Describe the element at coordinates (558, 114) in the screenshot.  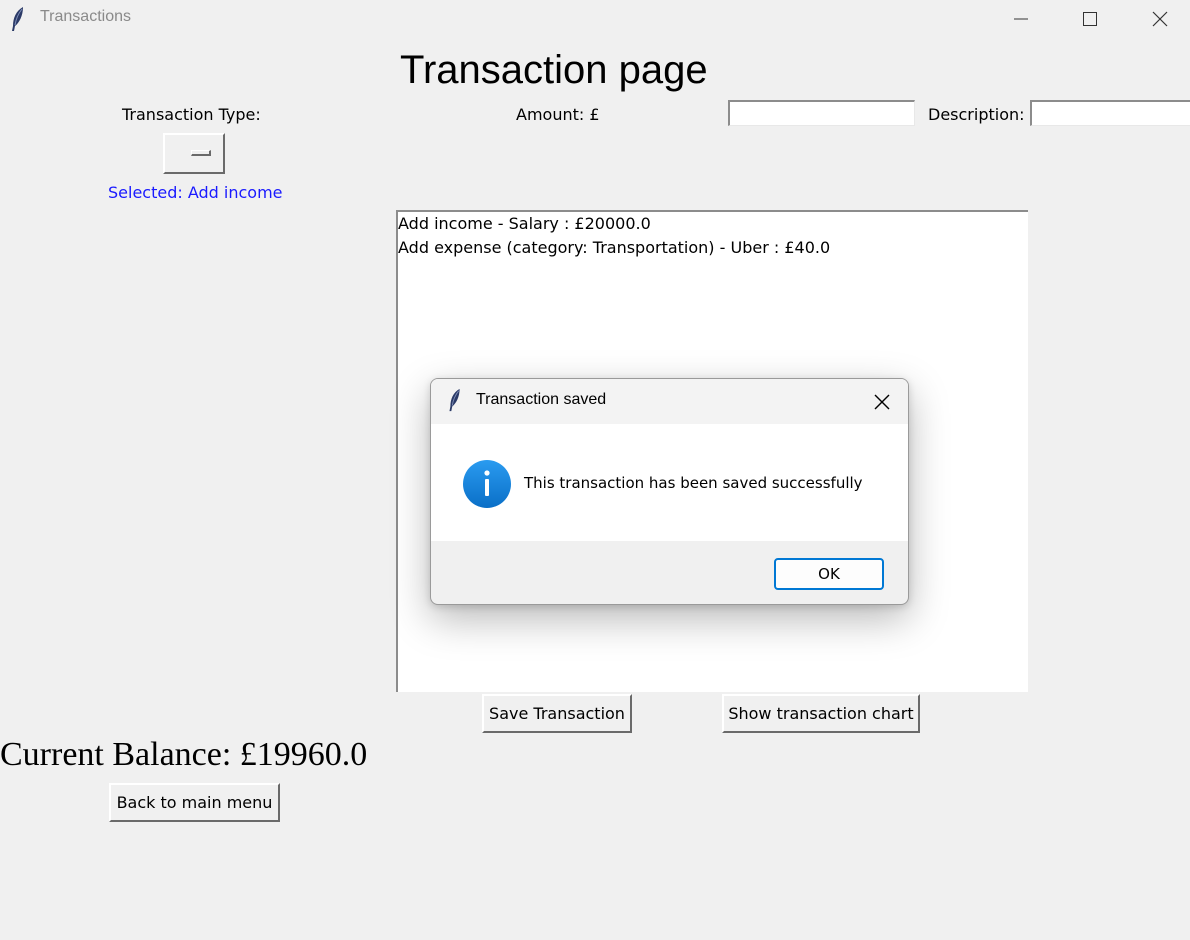
I see `amount-label: Amount: £` at that location.